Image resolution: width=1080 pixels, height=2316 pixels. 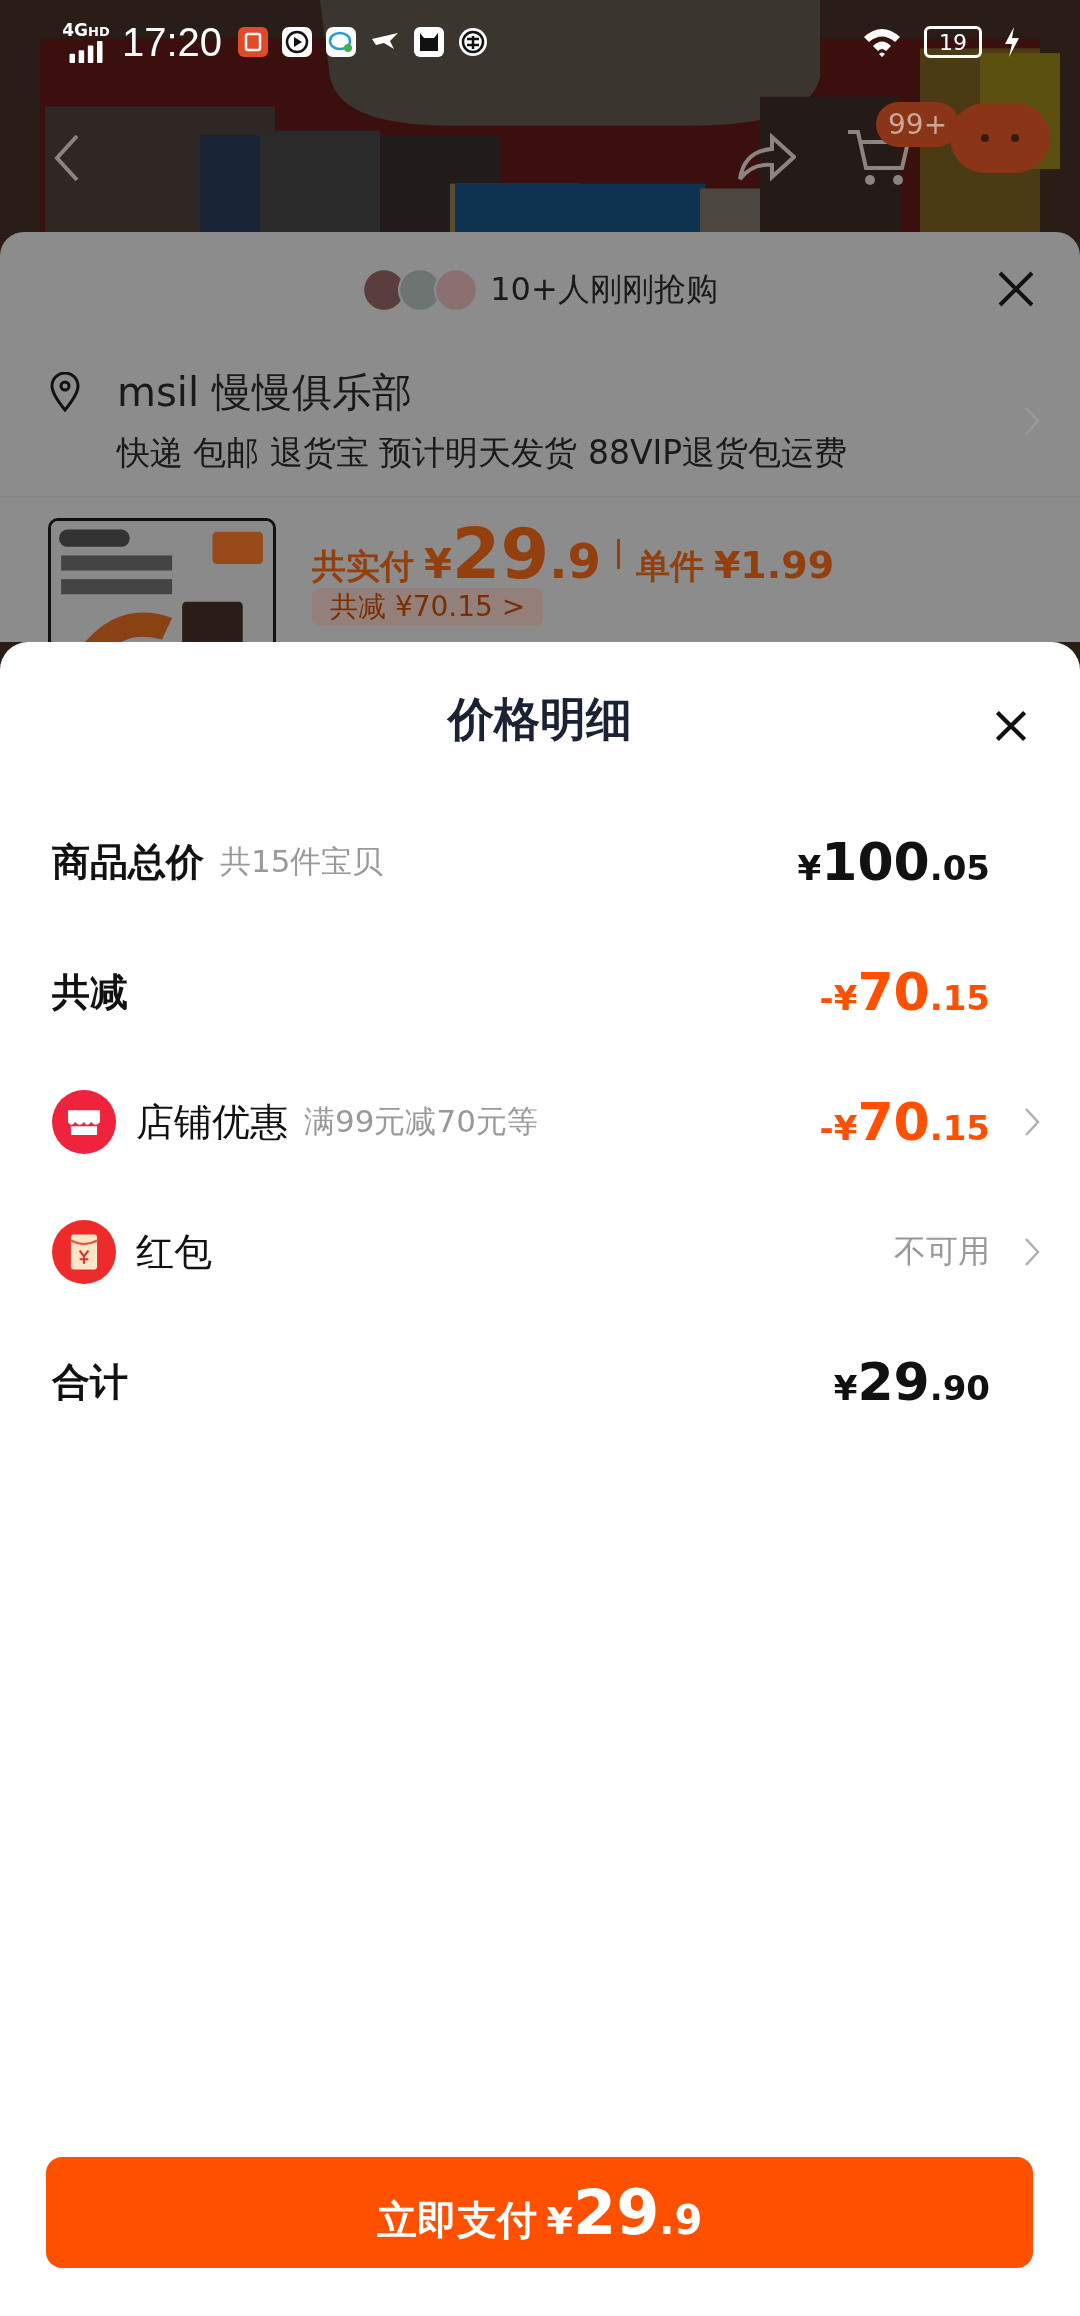 What do you see at coordinates (911, 1382) in the screenshot?
I see `row-value: ¥29.90` at bounding box center [911, 1382].